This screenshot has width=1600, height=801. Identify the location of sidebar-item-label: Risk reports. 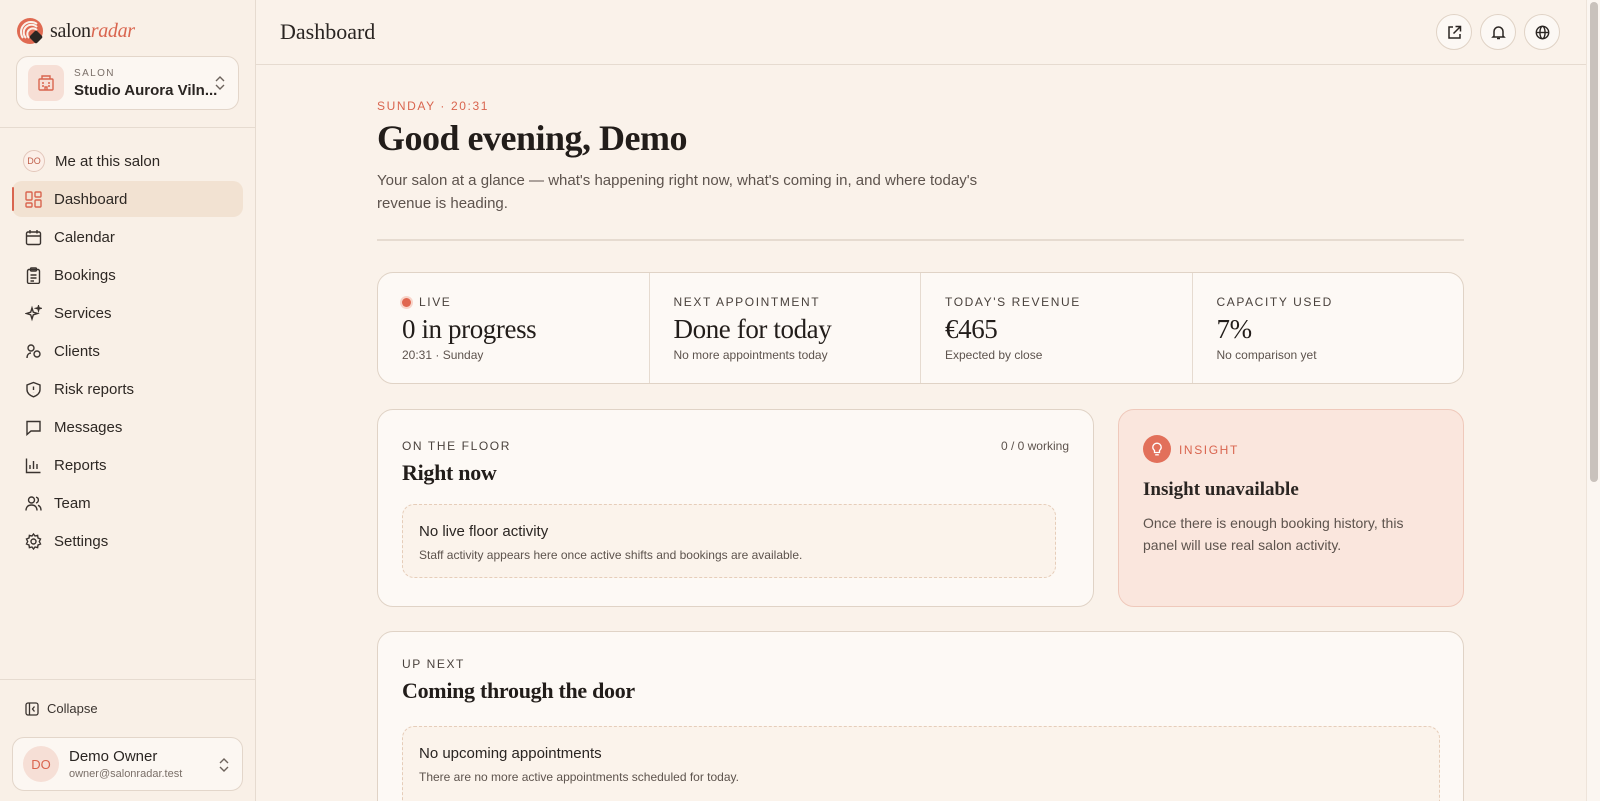
(94, 389).